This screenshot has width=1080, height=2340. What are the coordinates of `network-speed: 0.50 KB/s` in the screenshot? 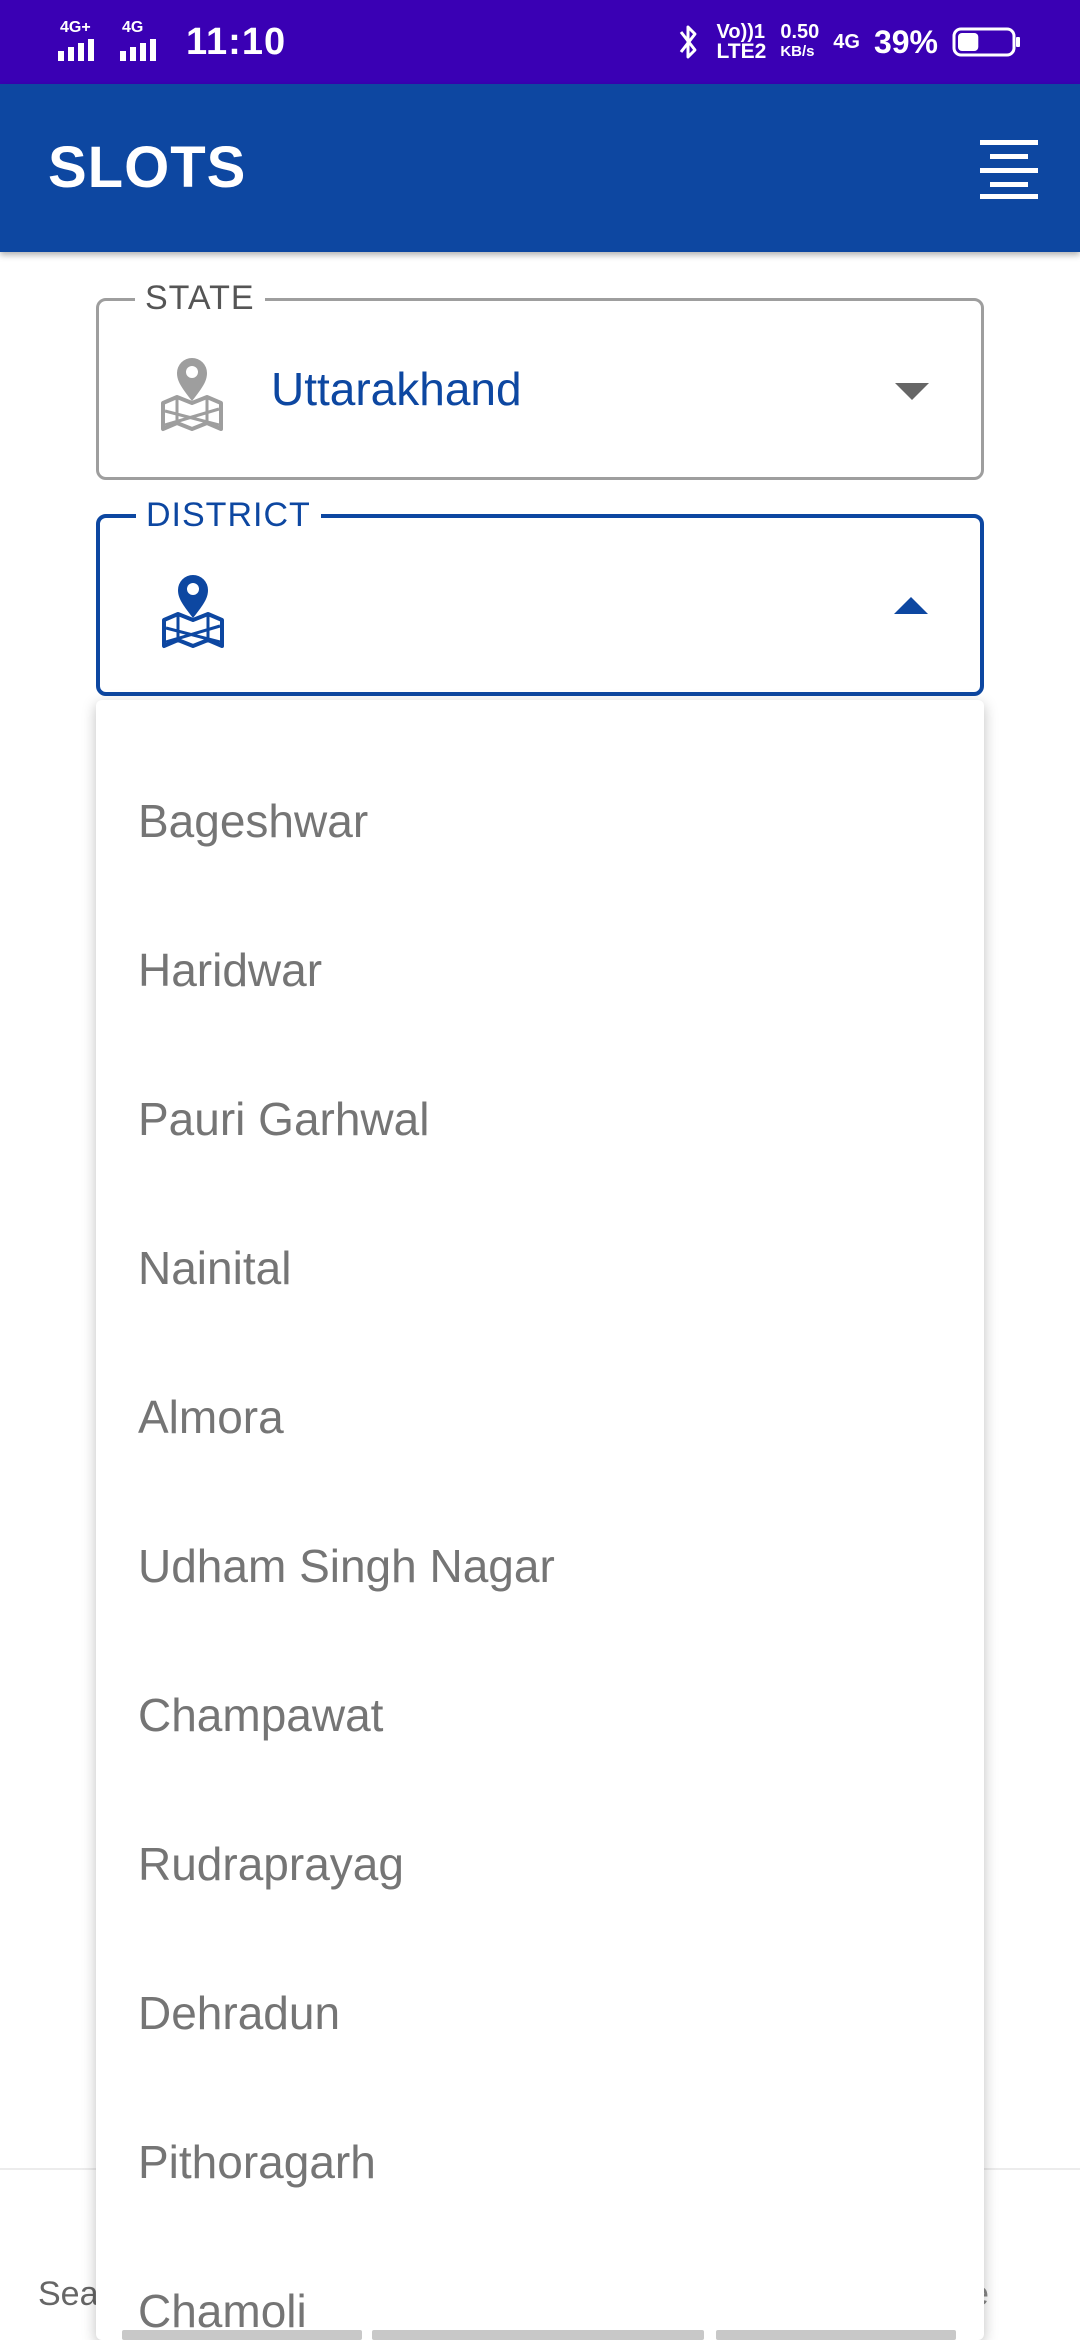 It's located at (799, 42).